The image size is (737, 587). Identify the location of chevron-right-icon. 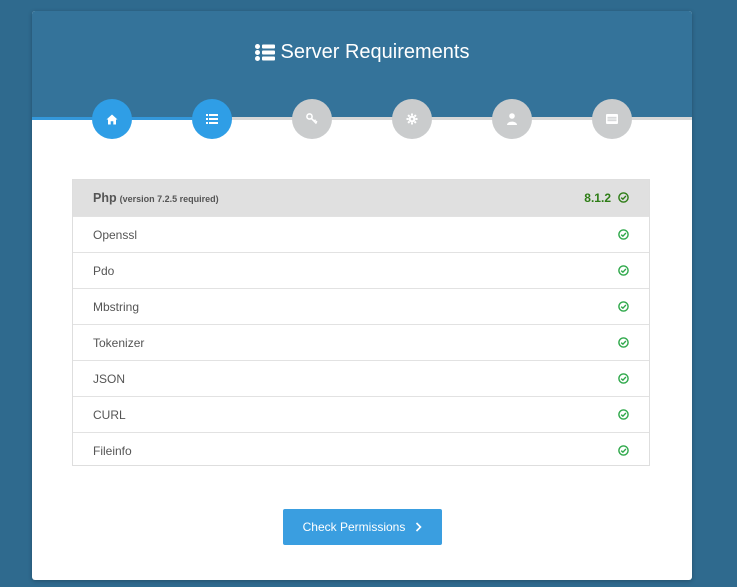
(418, 527).